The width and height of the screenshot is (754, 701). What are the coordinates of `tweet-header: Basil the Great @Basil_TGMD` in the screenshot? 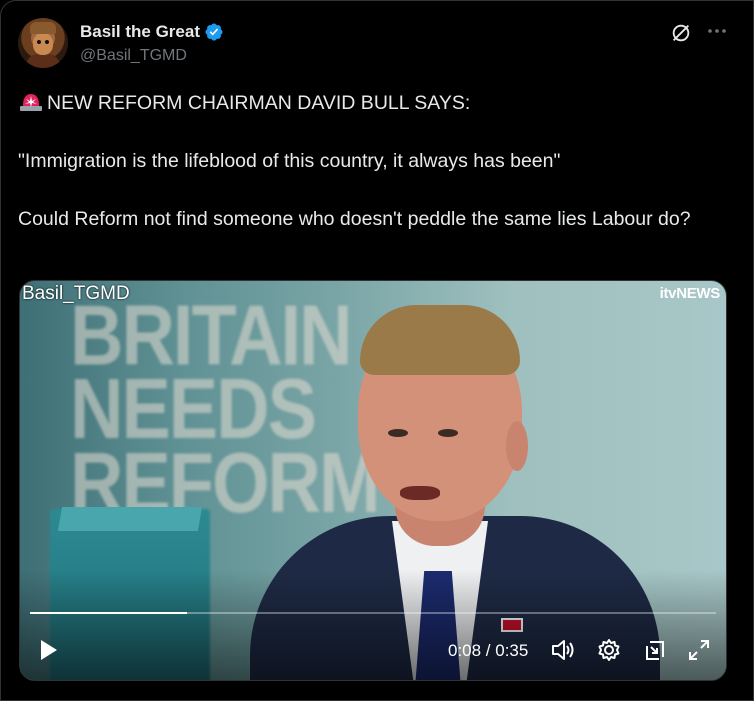 It's located at (377, 42).